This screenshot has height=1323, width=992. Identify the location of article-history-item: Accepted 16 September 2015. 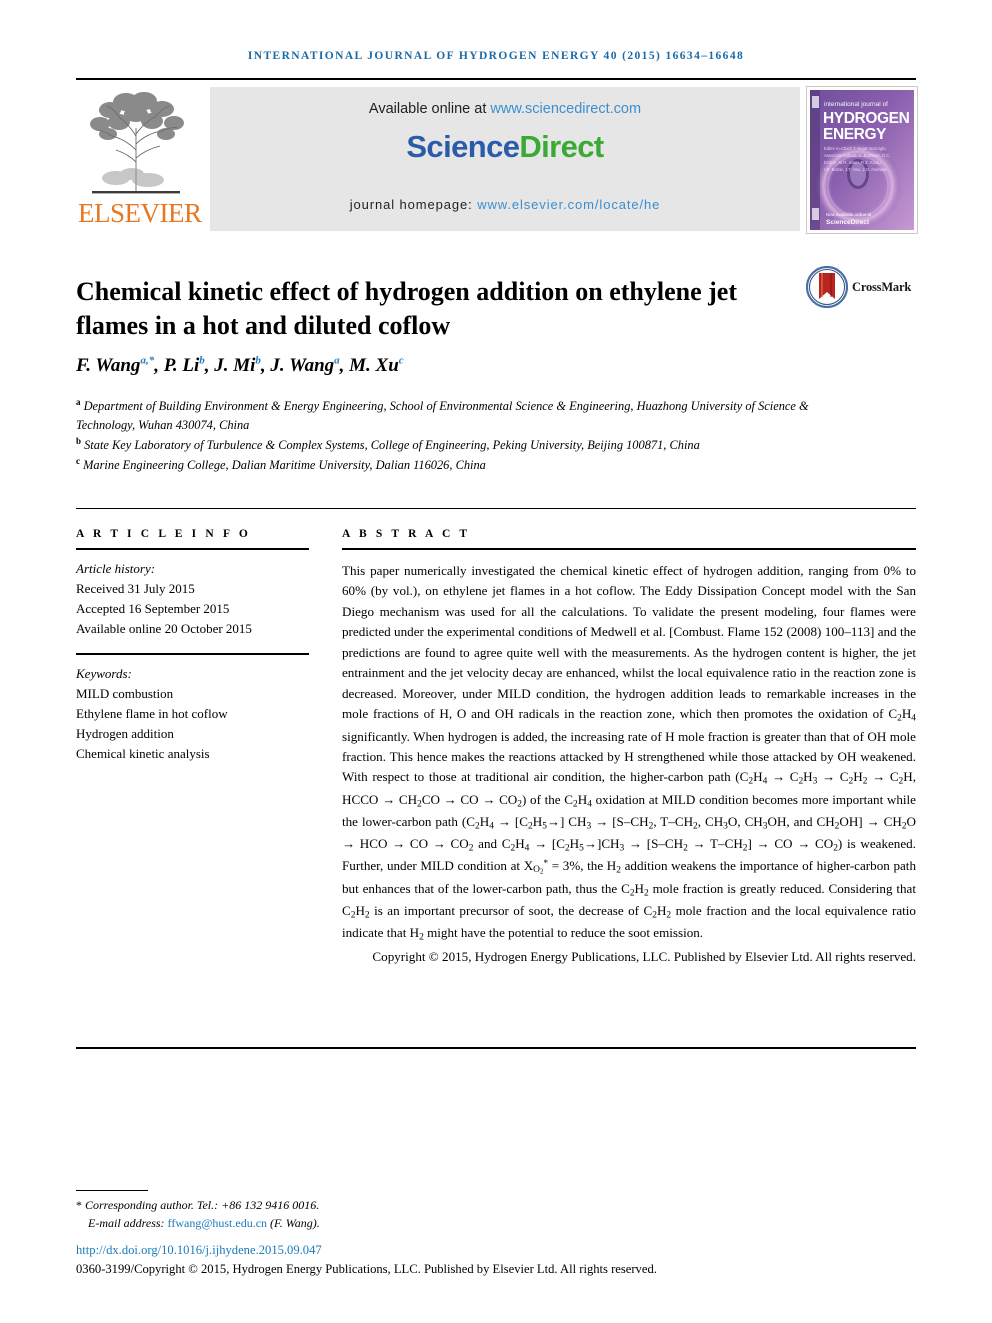
(153, 609).